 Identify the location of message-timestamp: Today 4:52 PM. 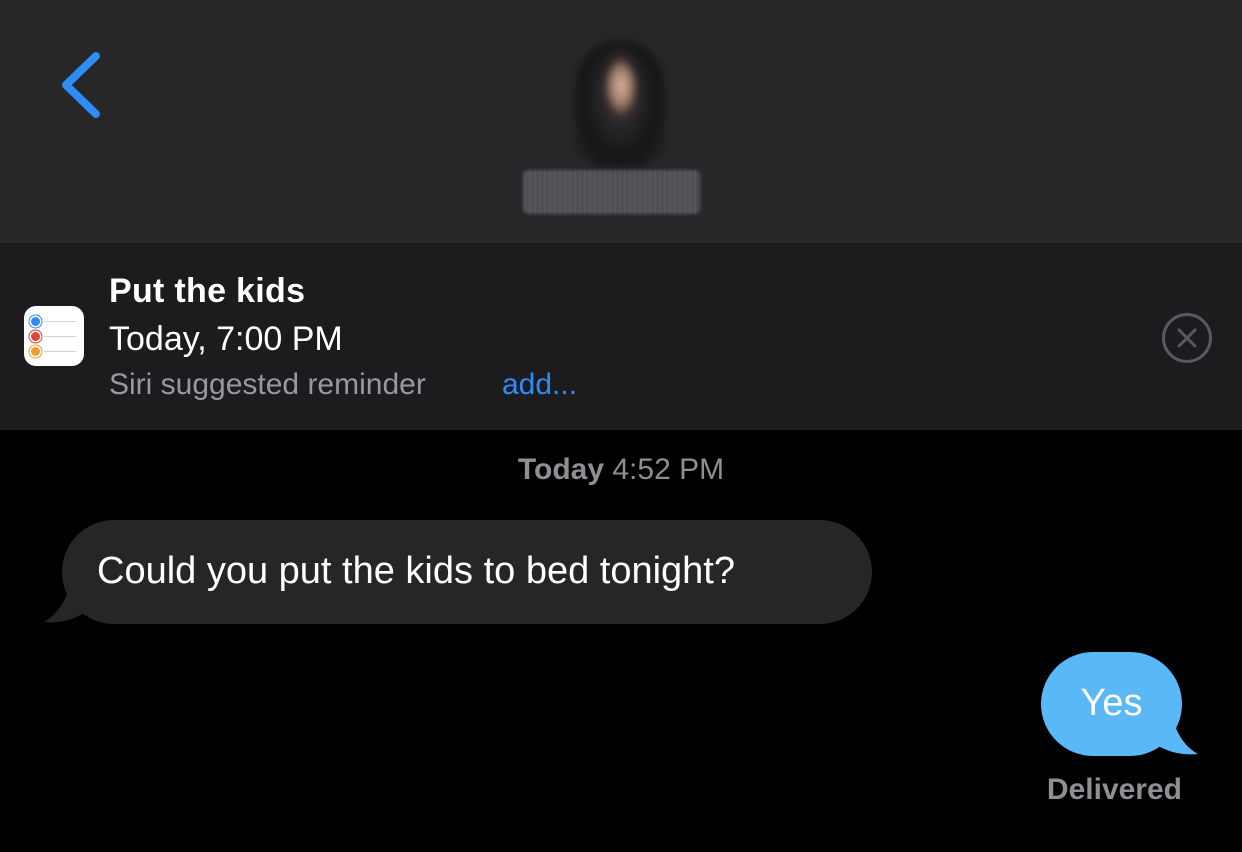
(621, 470).